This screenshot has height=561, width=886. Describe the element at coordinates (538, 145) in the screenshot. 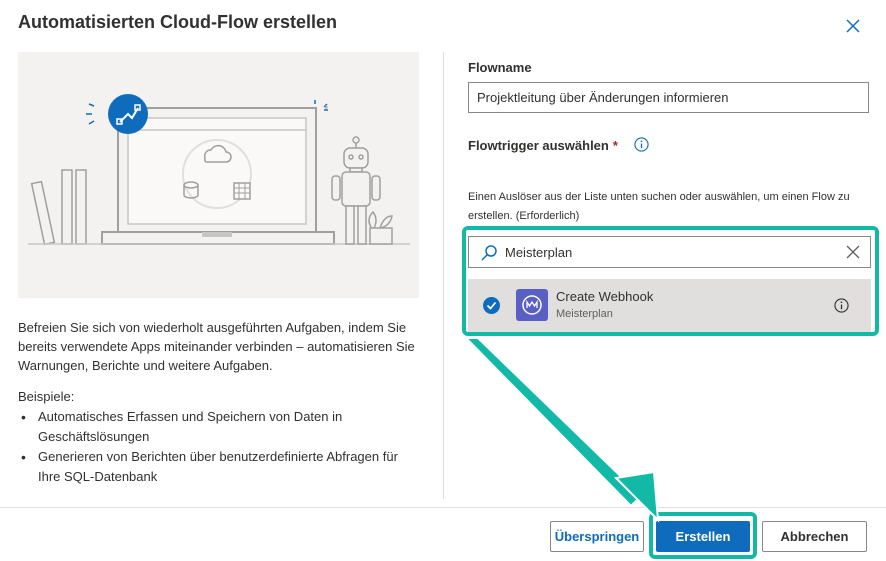

I see `trigger-label-text: Flowtrigger auswählen` at that location.